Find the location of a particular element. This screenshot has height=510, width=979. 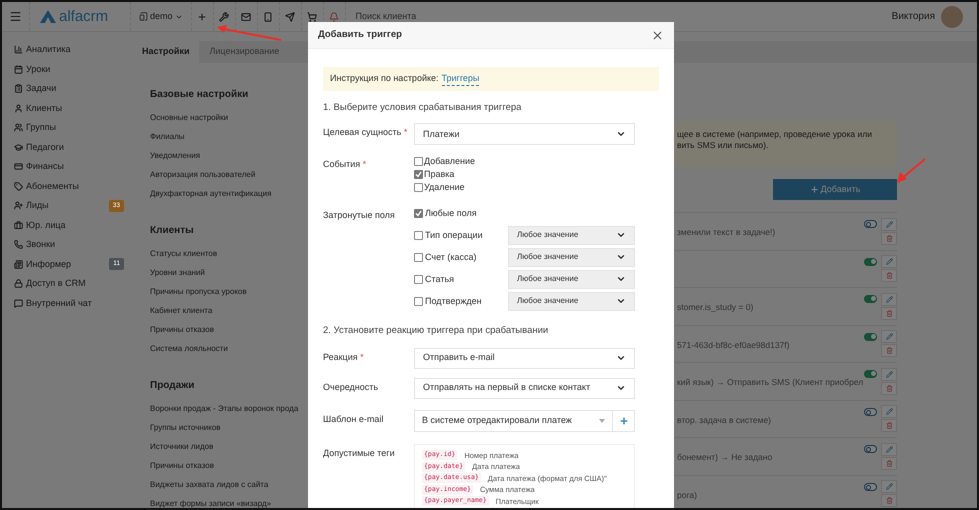

settings-link: Уведомления is located at coordinates (229, 155).